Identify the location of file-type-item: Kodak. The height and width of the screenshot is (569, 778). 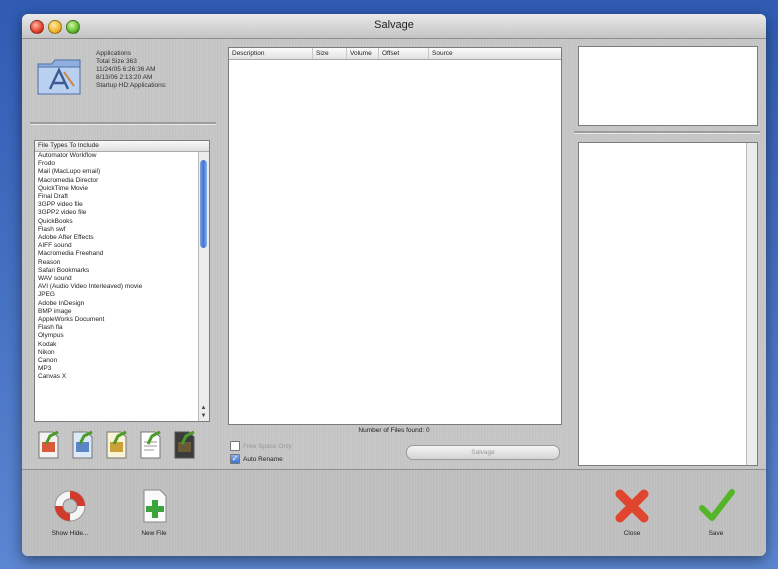
(122, 345).